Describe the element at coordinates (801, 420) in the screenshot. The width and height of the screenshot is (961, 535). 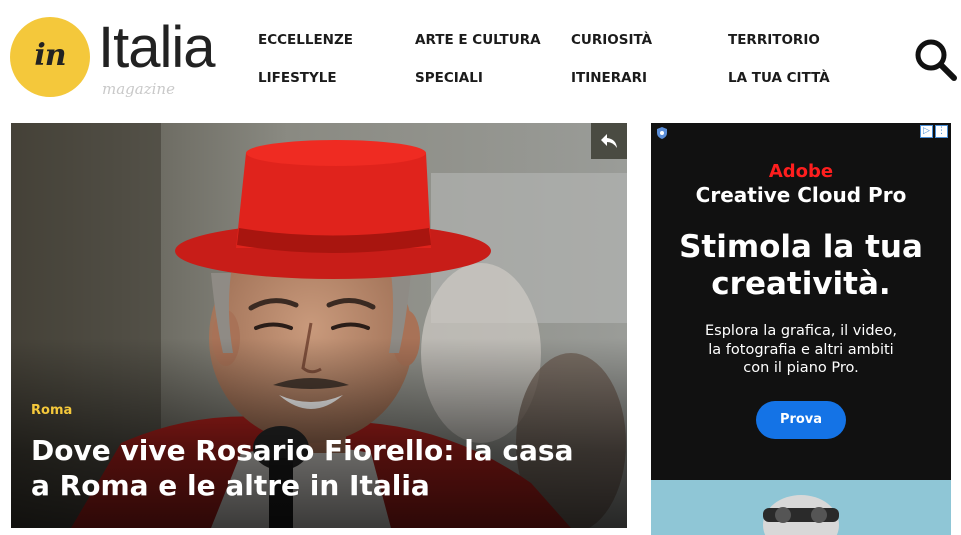
I see `ad-cta-button: Prova` at that location.